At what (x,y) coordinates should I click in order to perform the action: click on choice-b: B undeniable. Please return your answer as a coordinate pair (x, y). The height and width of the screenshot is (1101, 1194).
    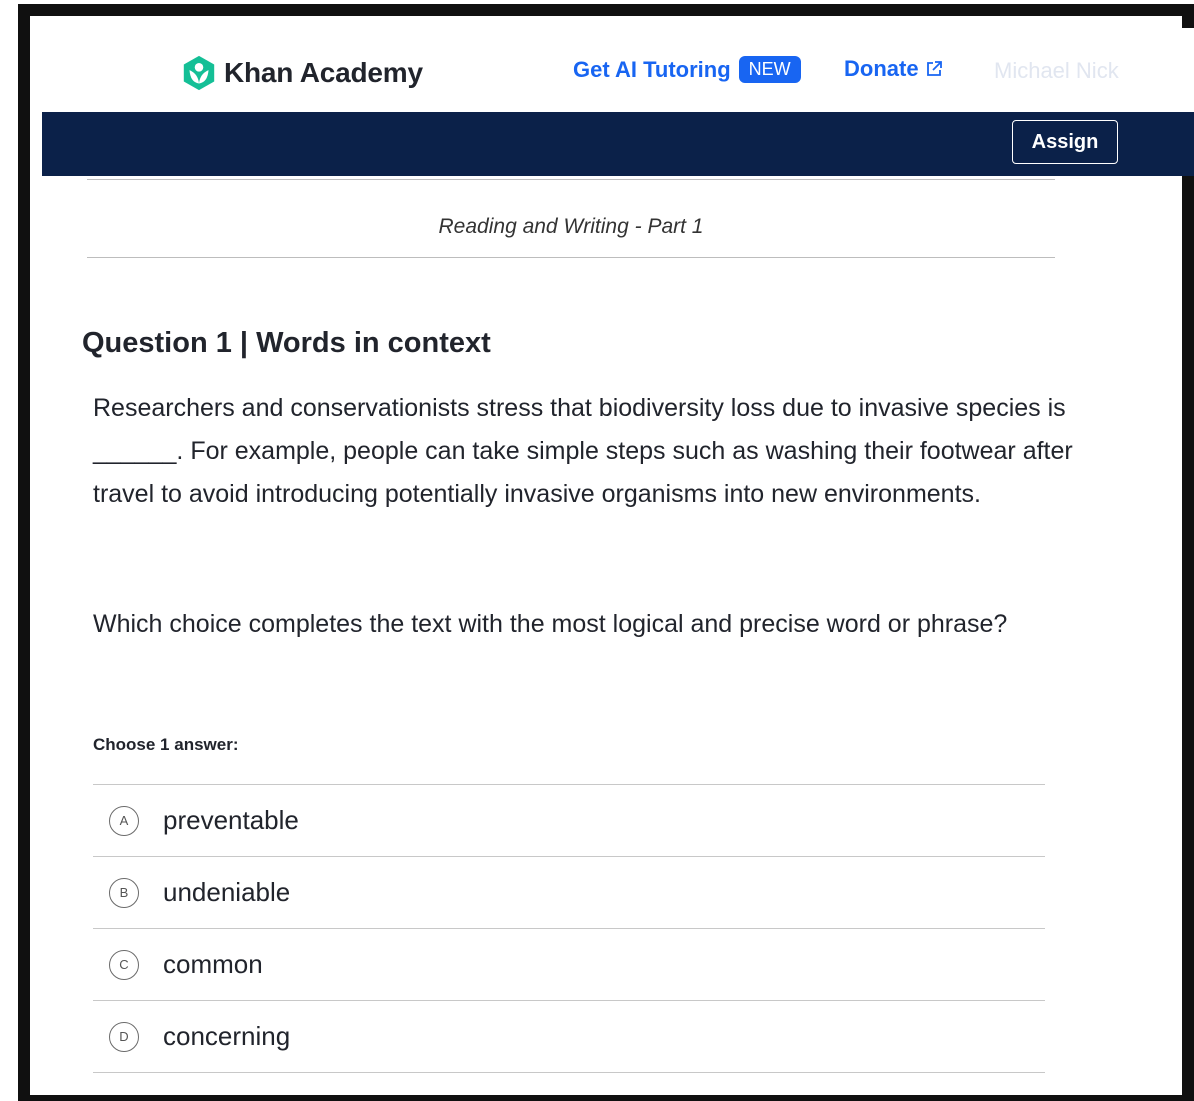
    Looking at the image, I should click on (569, 892).